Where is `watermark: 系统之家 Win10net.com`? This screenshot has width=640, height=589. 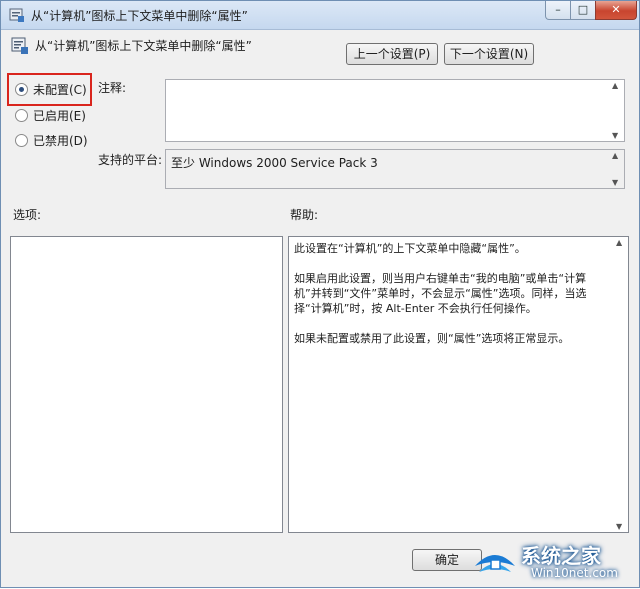
watermark: 系统之家 Win10net.com is located at coordinates (555, 560).